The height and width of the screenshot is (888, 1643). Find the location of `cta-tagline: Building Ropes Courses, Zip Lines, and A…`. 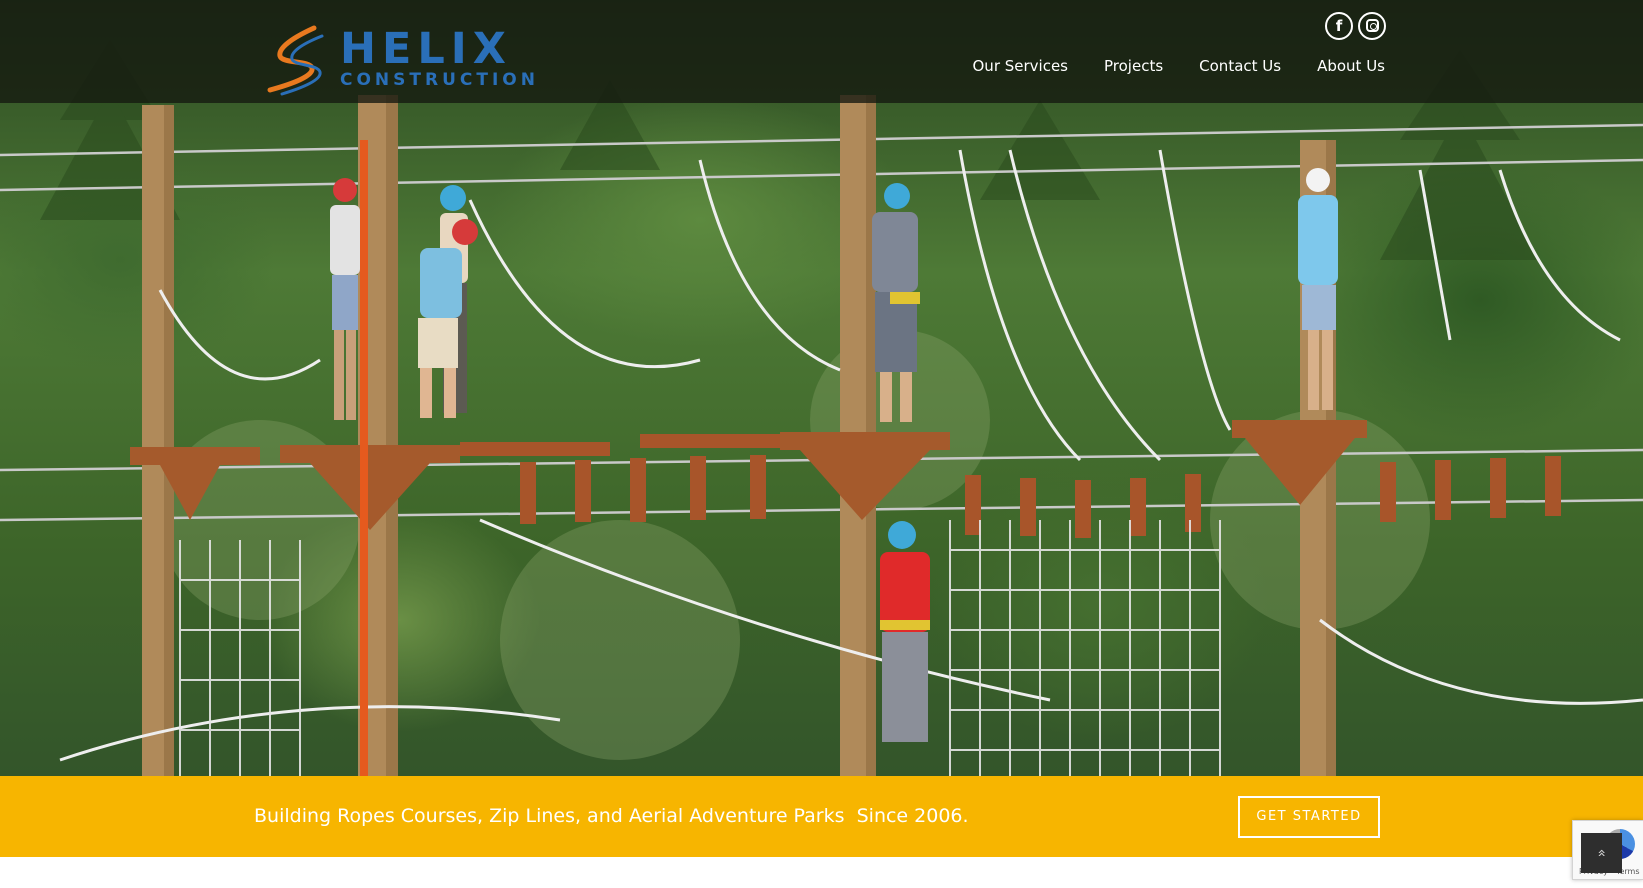

cta-tagline: Building Ropes Courses, Zip Lines, and A… is located at coordinates (611, 816).